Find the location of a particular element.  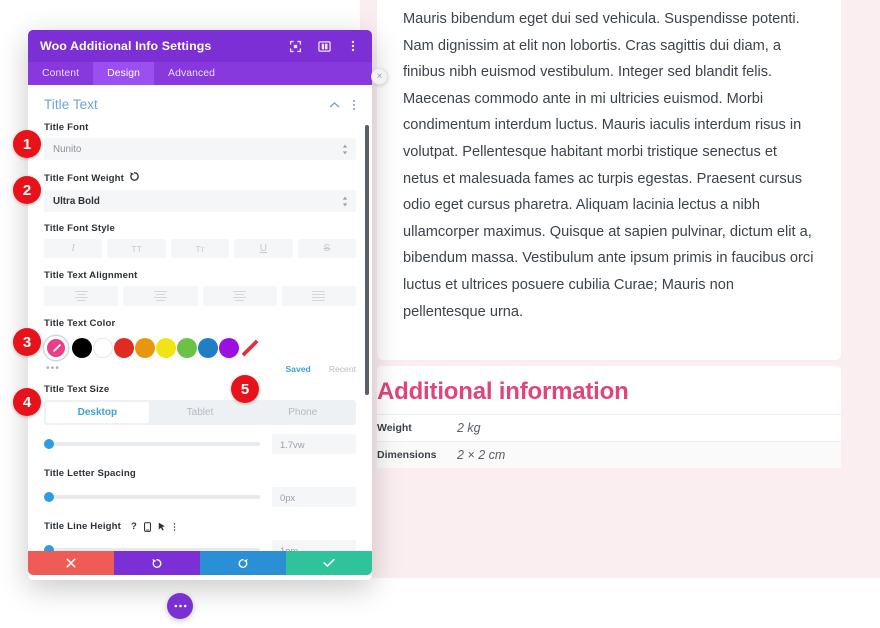

cancel-button is located at coordinates (71, 563).